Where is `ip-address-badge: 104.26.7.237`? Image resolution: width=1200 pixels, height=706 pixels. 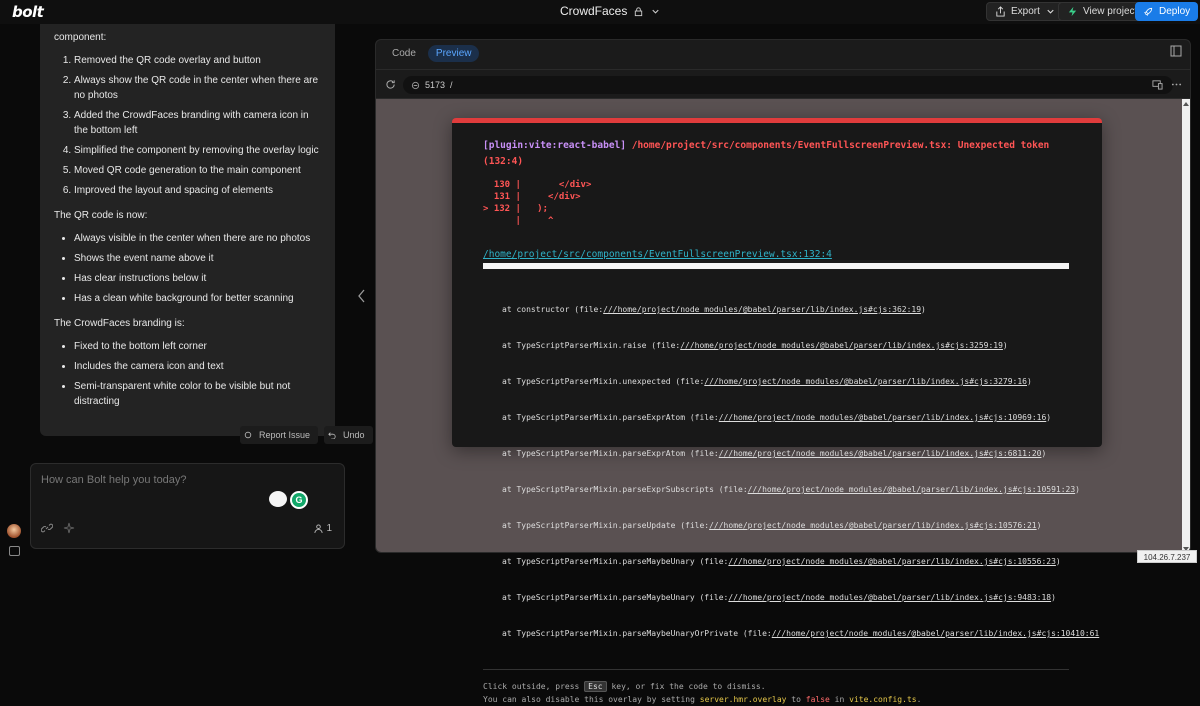
ip-address-badge: 104.26.7.237 is located at coordinates (1167, 556).